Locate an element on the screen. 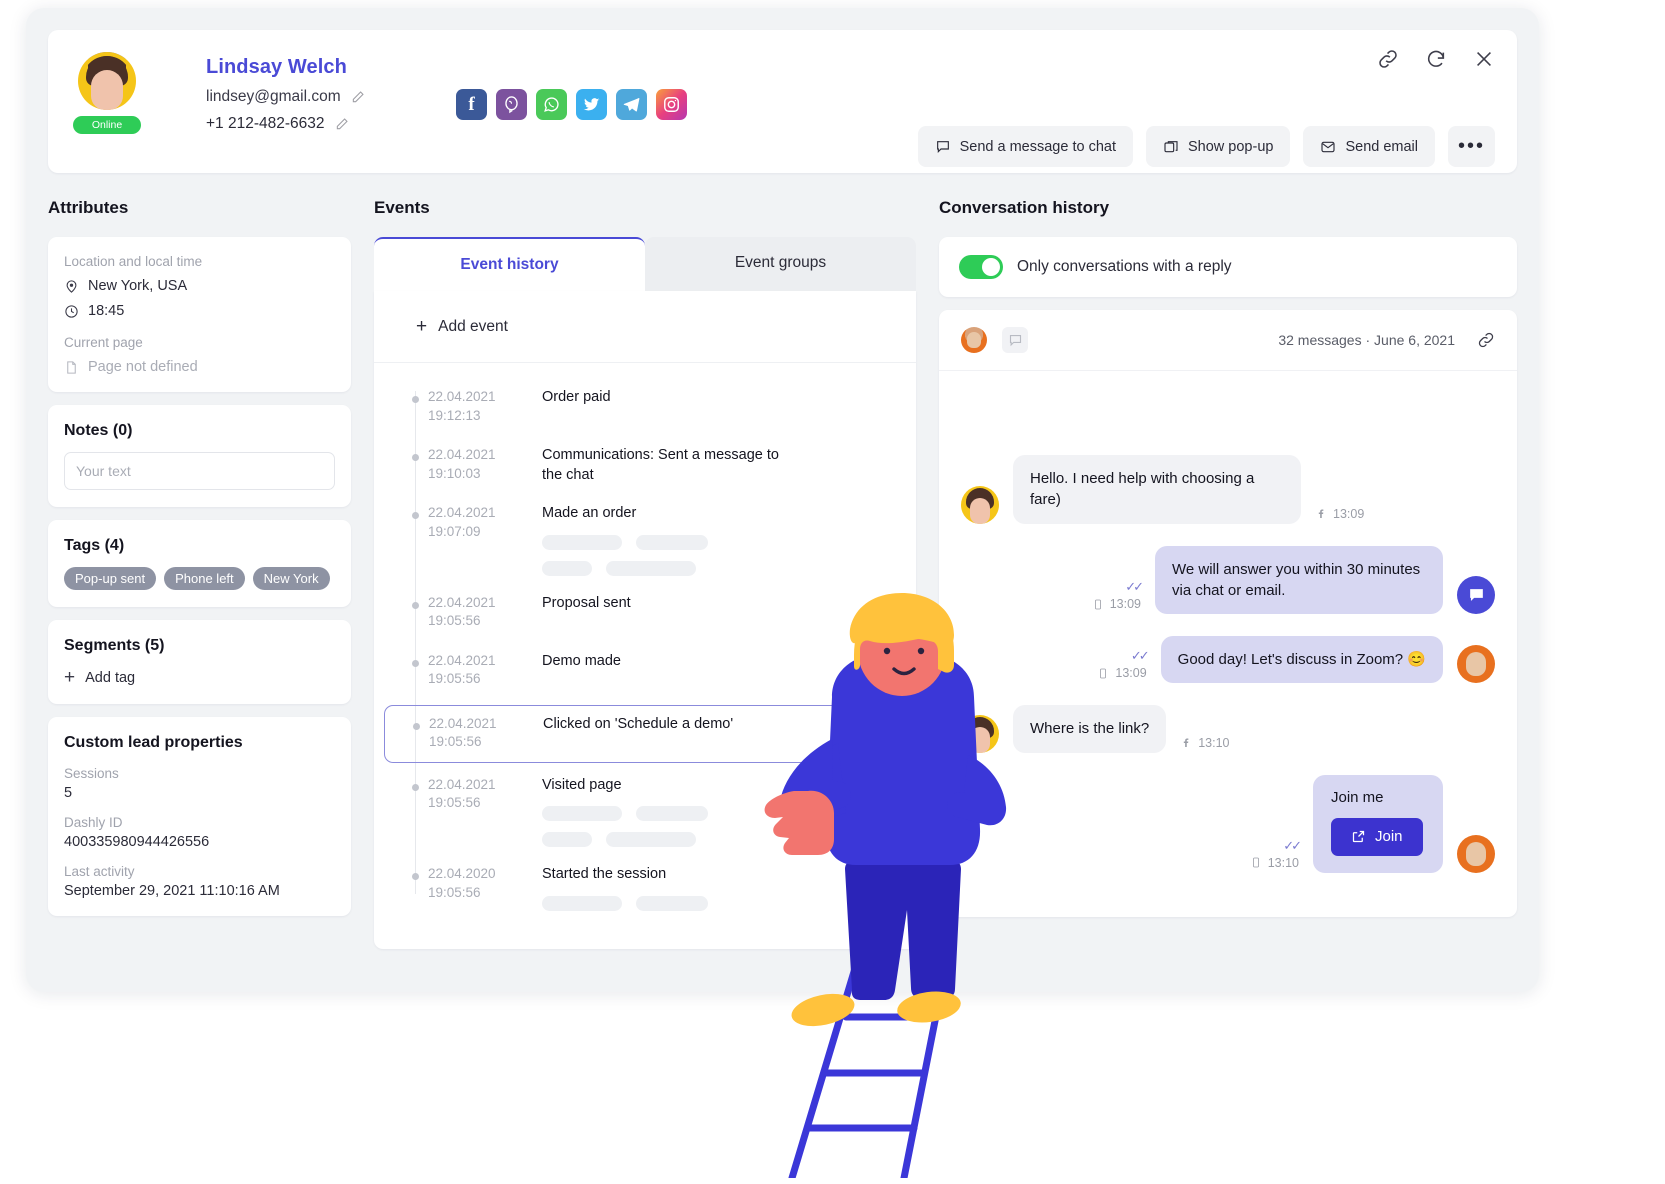 Image resolution: width=1665 pixels, height=1184 pixels. viber-icon is located at coordinates (511, 104).